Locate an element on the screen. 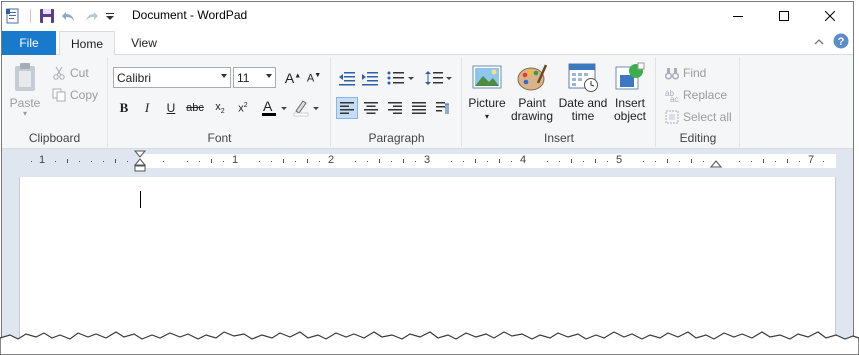  ruler-number: 4 is located at coordinates (523, 160).